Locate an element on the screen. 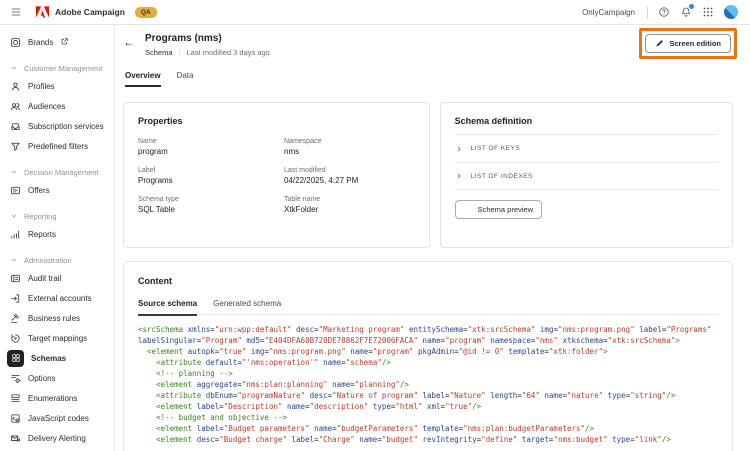  property-label: Name is located at coordinates (147, 141).